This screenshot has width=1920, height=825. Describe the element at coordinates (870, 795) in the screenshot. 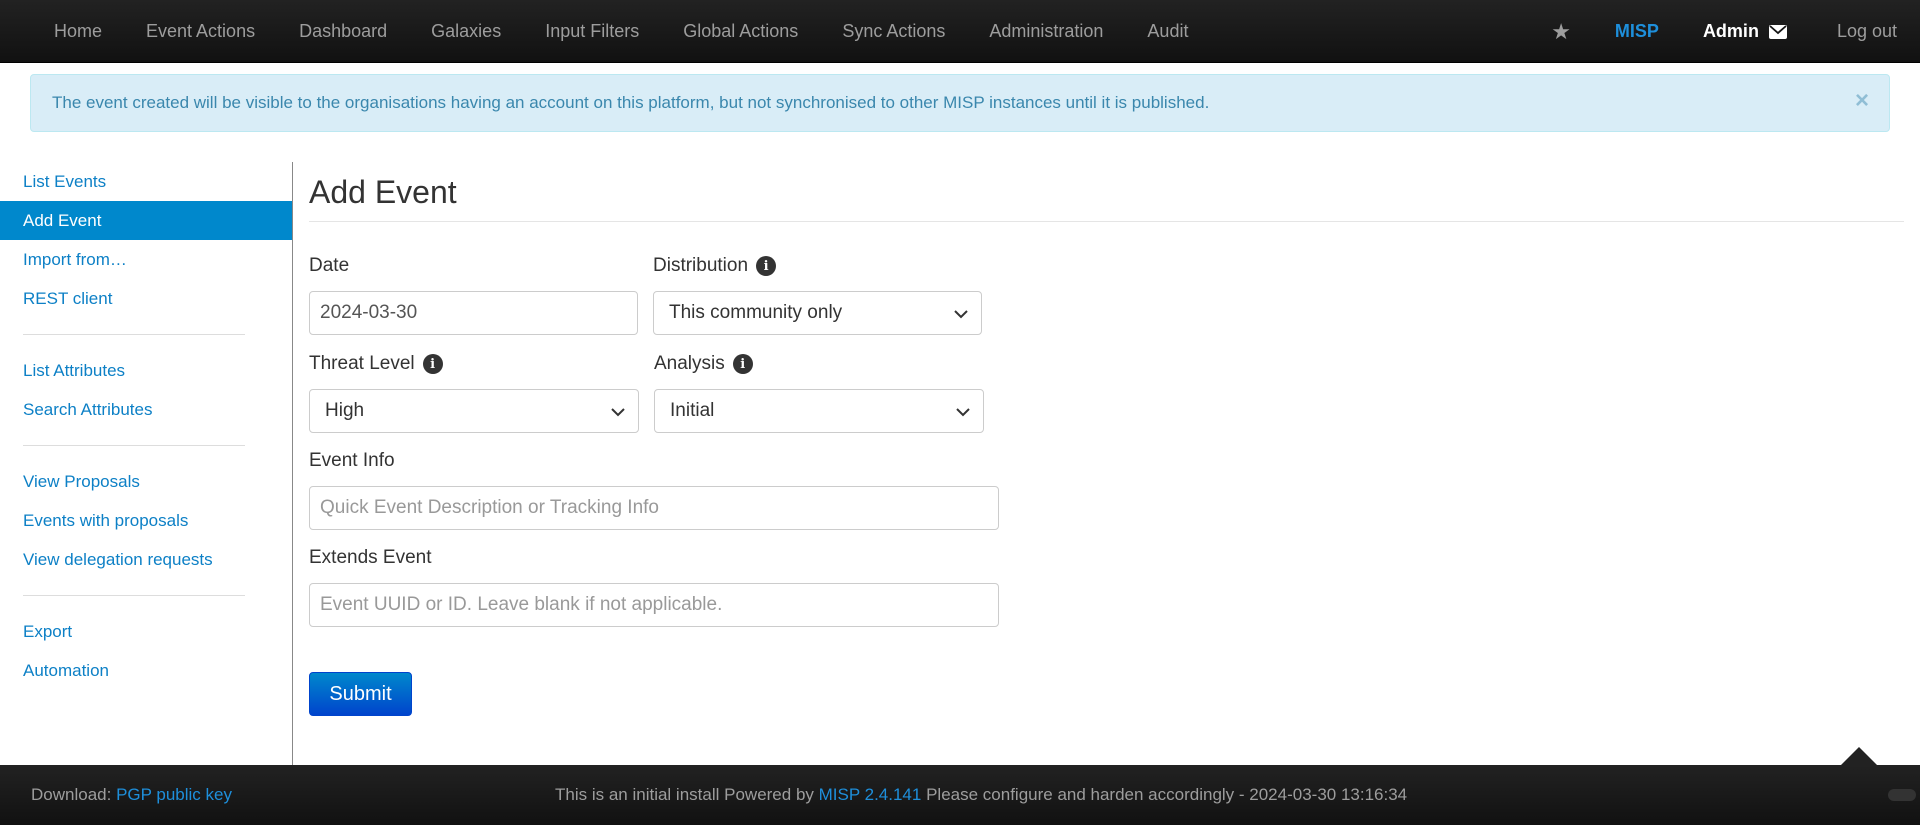

I see `misp-version-link: MISP 2.4.141` at that location.